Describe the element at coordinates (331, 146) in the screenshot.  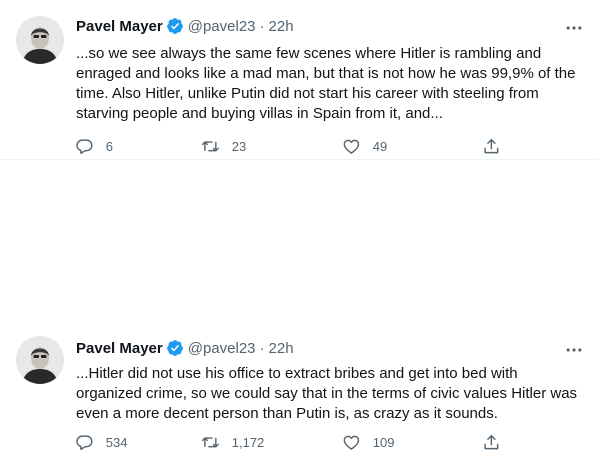
I see `tweet-actions: 6 23 49` at that location.